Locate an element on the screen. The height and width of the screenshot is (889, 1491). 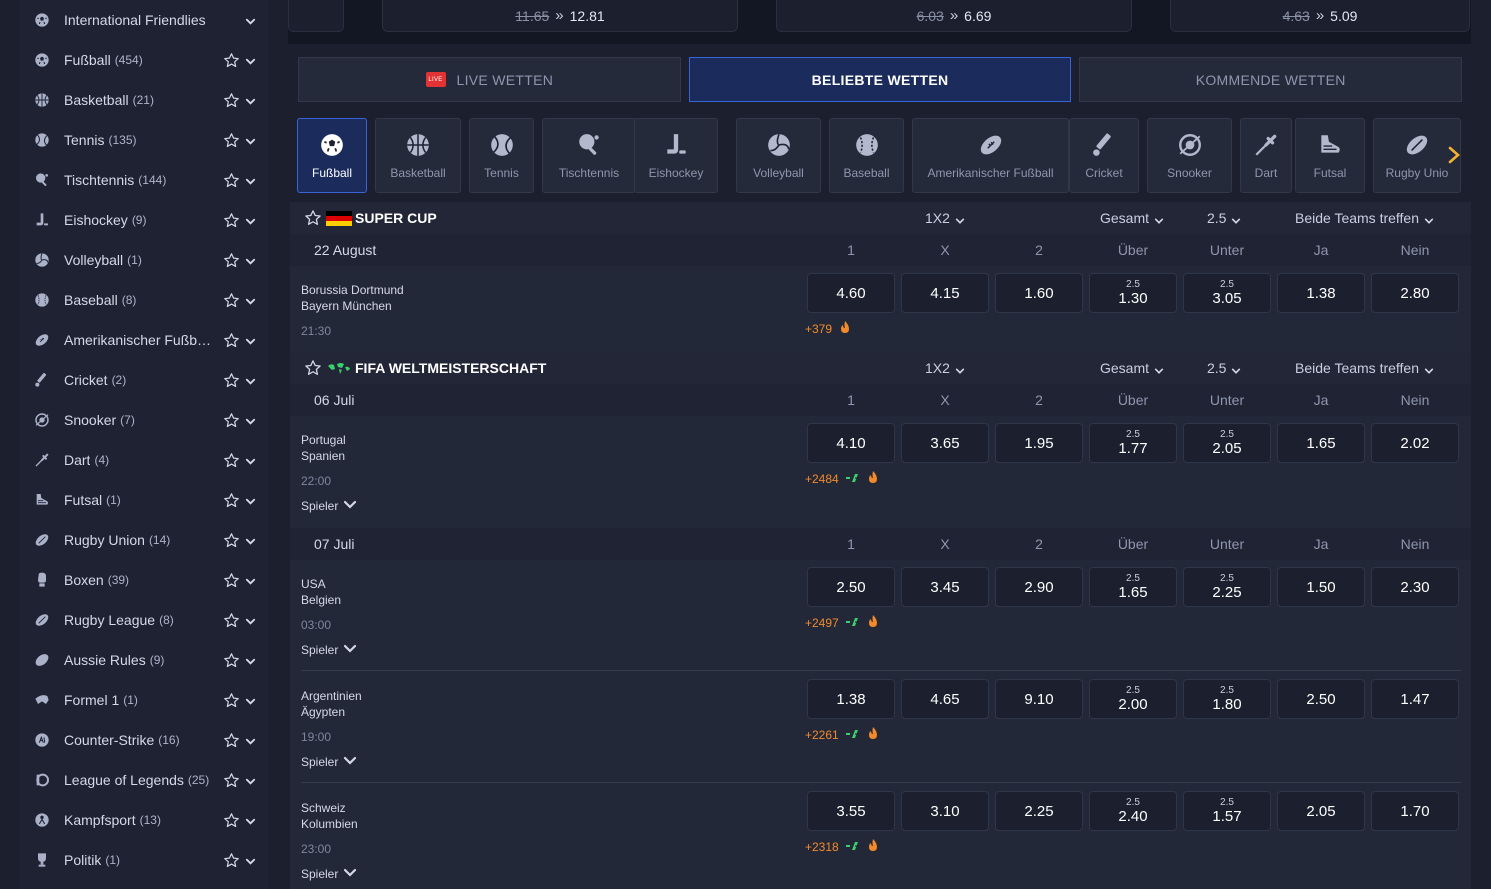
sidebar-item-tennis: Tennis (135) is located at coordinates (144, 140).